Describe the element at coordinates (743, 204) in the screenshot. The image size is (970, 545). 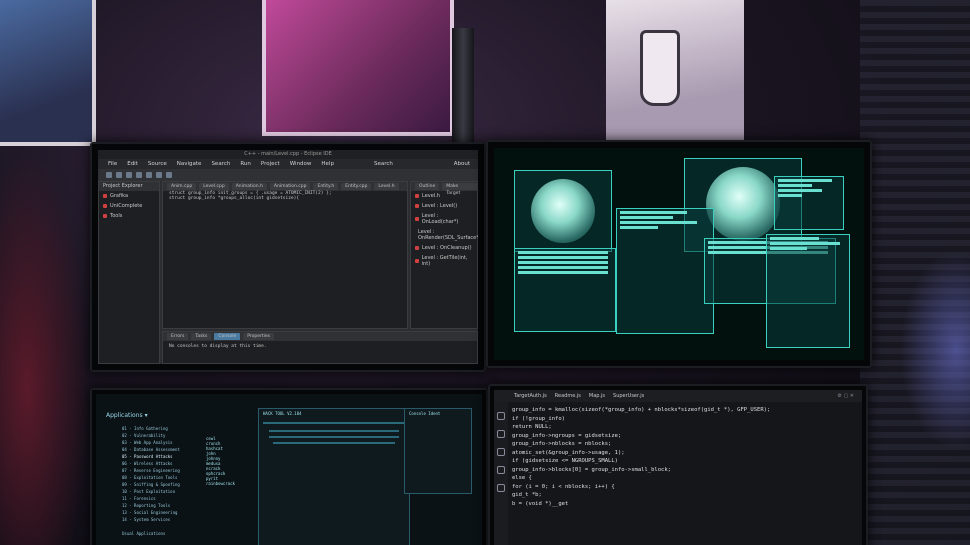
I see `globe-right` at that location.